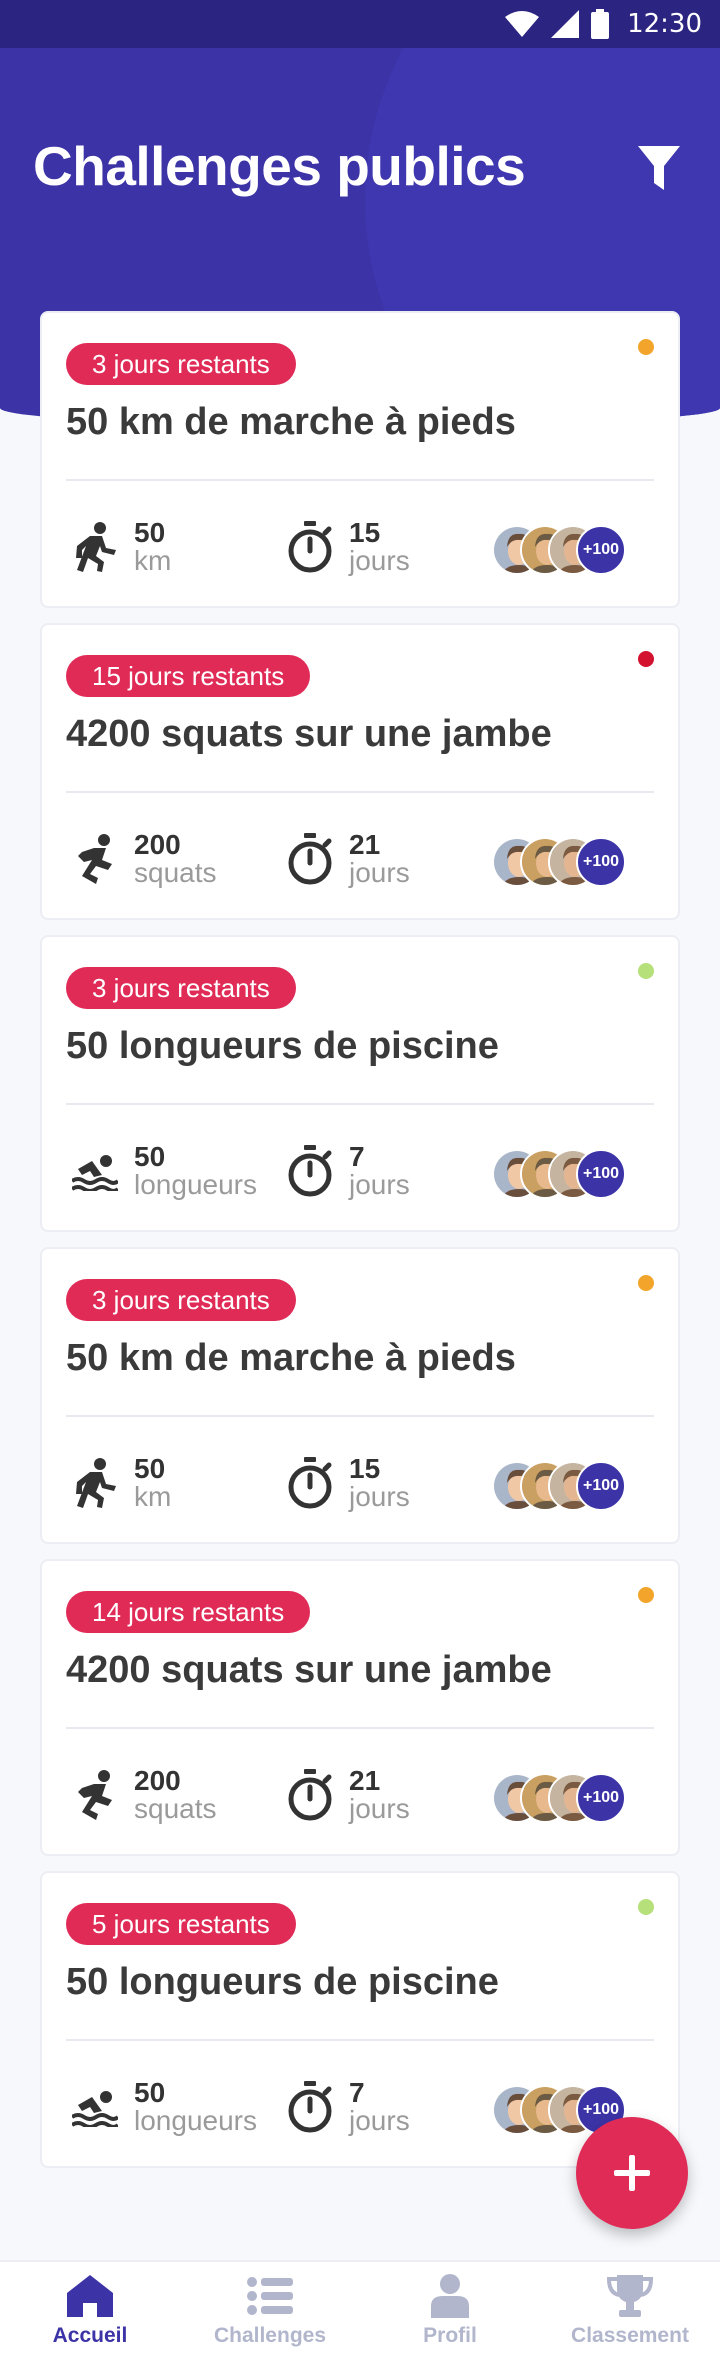 This screenshot has width=720, height=2356. Describe the element at coordinates (188, 1612) in the screenshot. I see `days-remaining-badge: 14 jours restants` at that location.